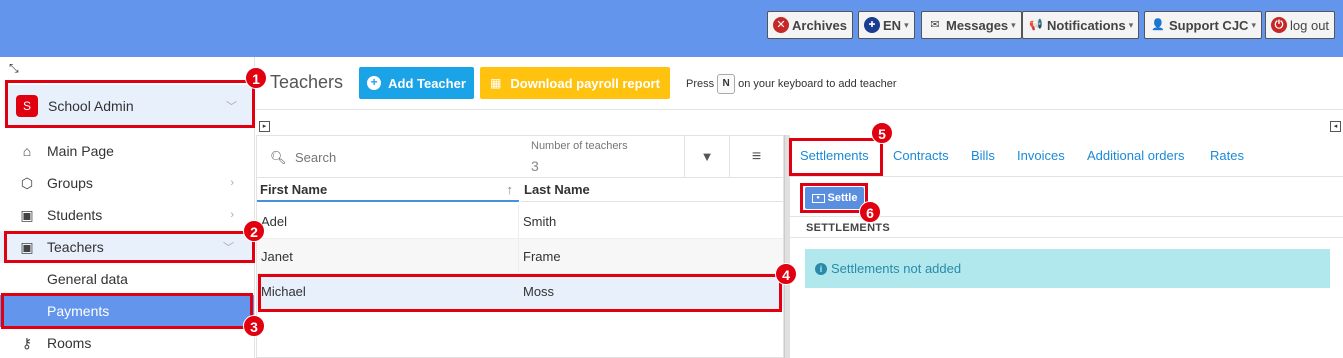 The height and width of the screenshot is (358, 1343). I want to click on chevron-right-icon: ›, so click(232, 183).